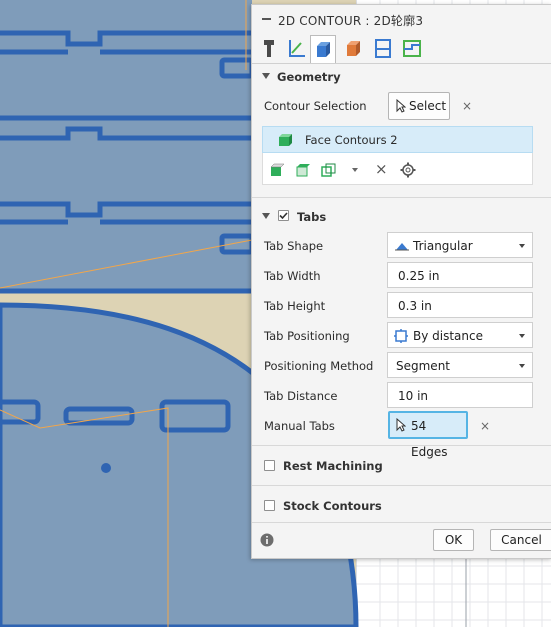  I want to click on geometry-header: Geometry, so click(309, 77).